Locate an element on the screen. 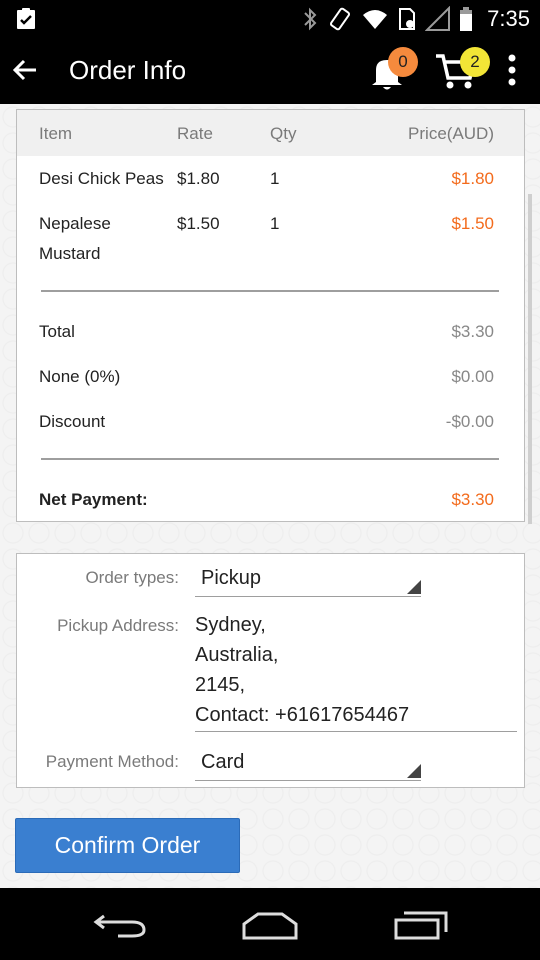  order-type-label: Order types: is located at coordinates (132, 577).